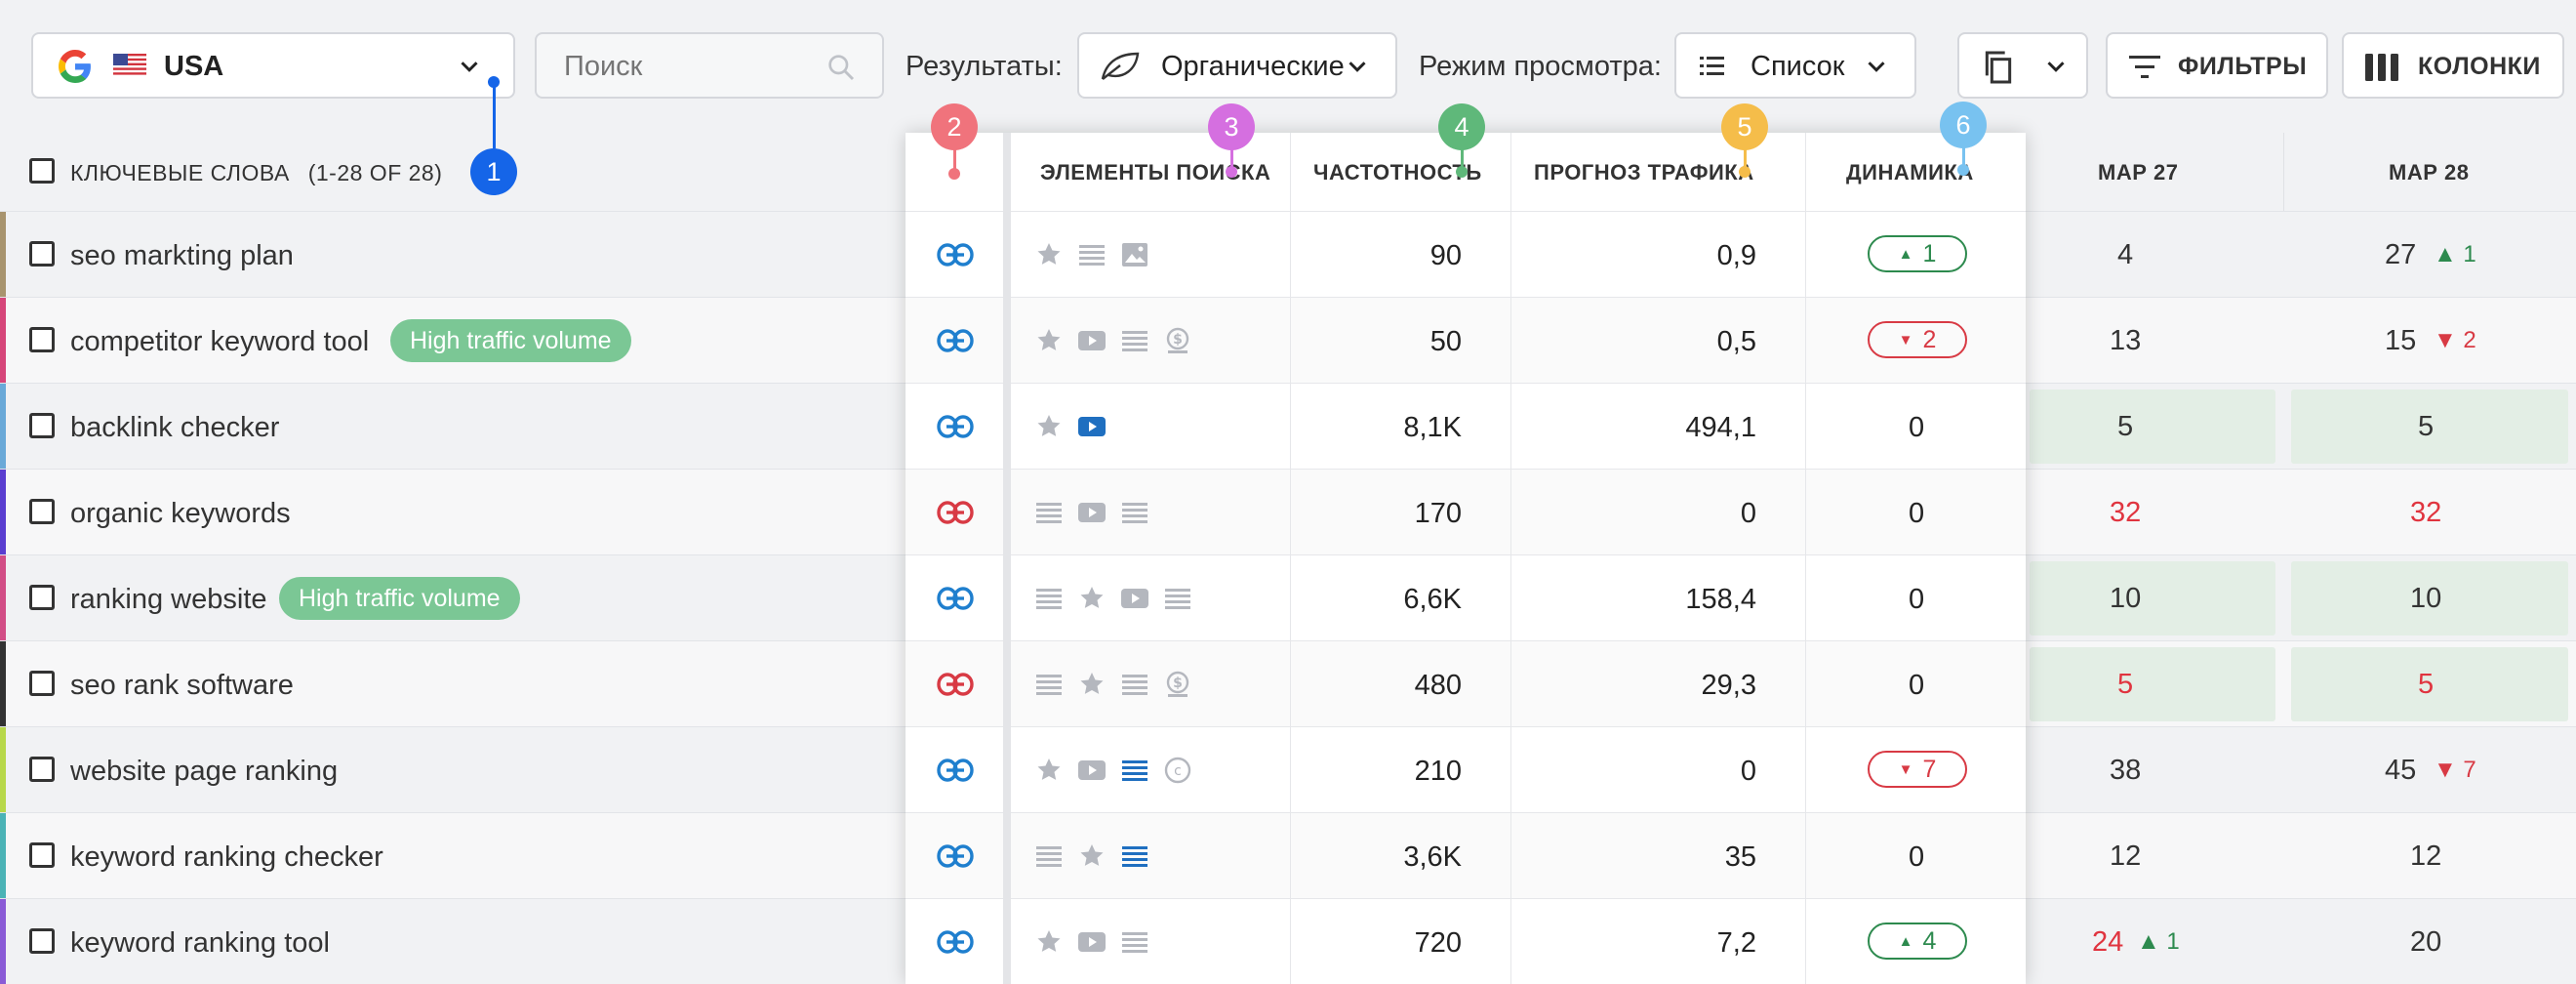 This screenshot has height=984, width=2576. I want to click on metrics-row: 170 0 0, so click(1466, 511).